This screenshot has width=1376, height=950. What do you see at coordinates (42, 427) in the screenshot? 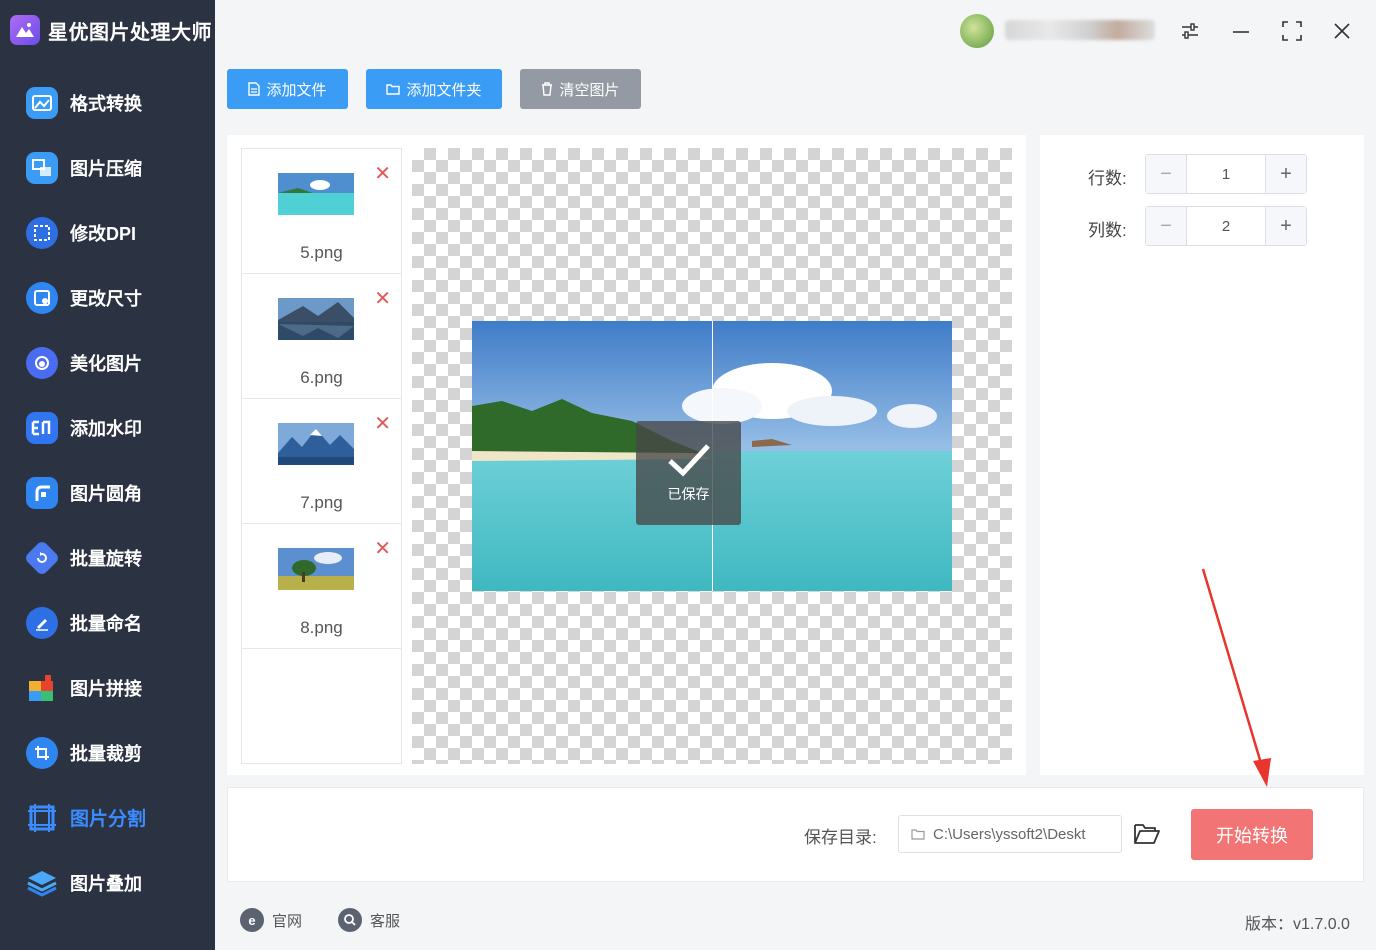
I see `watermark-icon` at bounding box center [42, 427].